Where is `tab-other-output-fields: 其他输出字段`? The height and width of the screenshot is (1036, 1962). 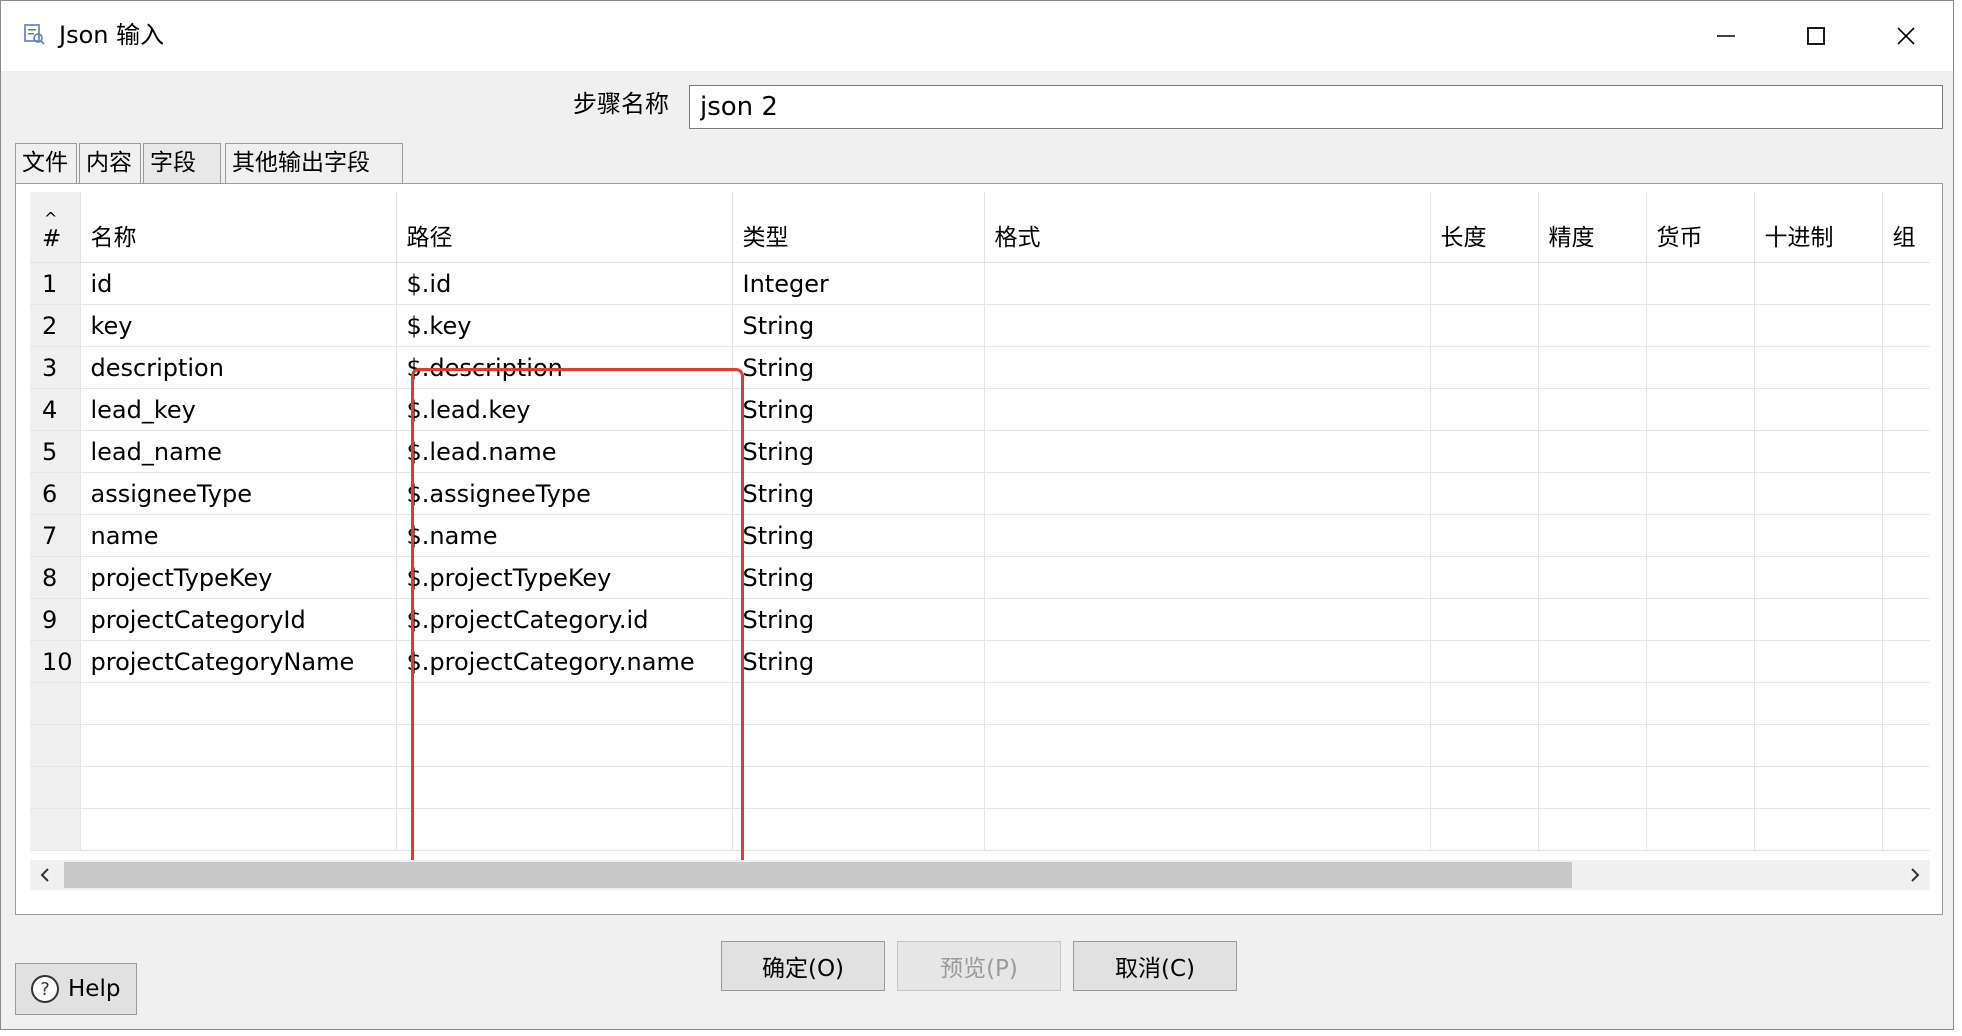
tab-other-output-fields: 其他输出字段 is located at coordinates (314, 163).